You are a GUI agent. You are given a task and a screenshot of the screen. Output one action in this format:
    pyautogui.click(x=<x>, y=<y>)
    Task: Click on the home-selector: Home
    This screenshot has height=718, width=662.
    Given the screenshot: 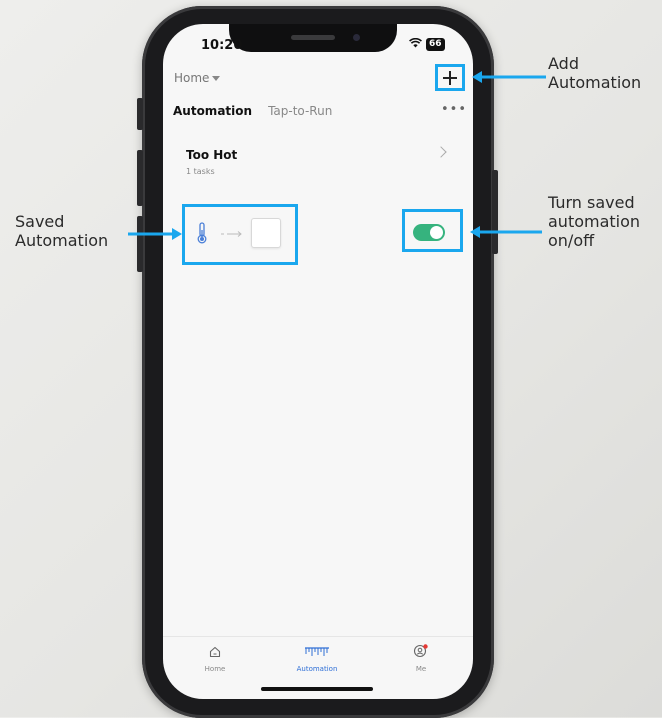 What is the action you would take?
    pyautogui.click(x=197, y=78)
    